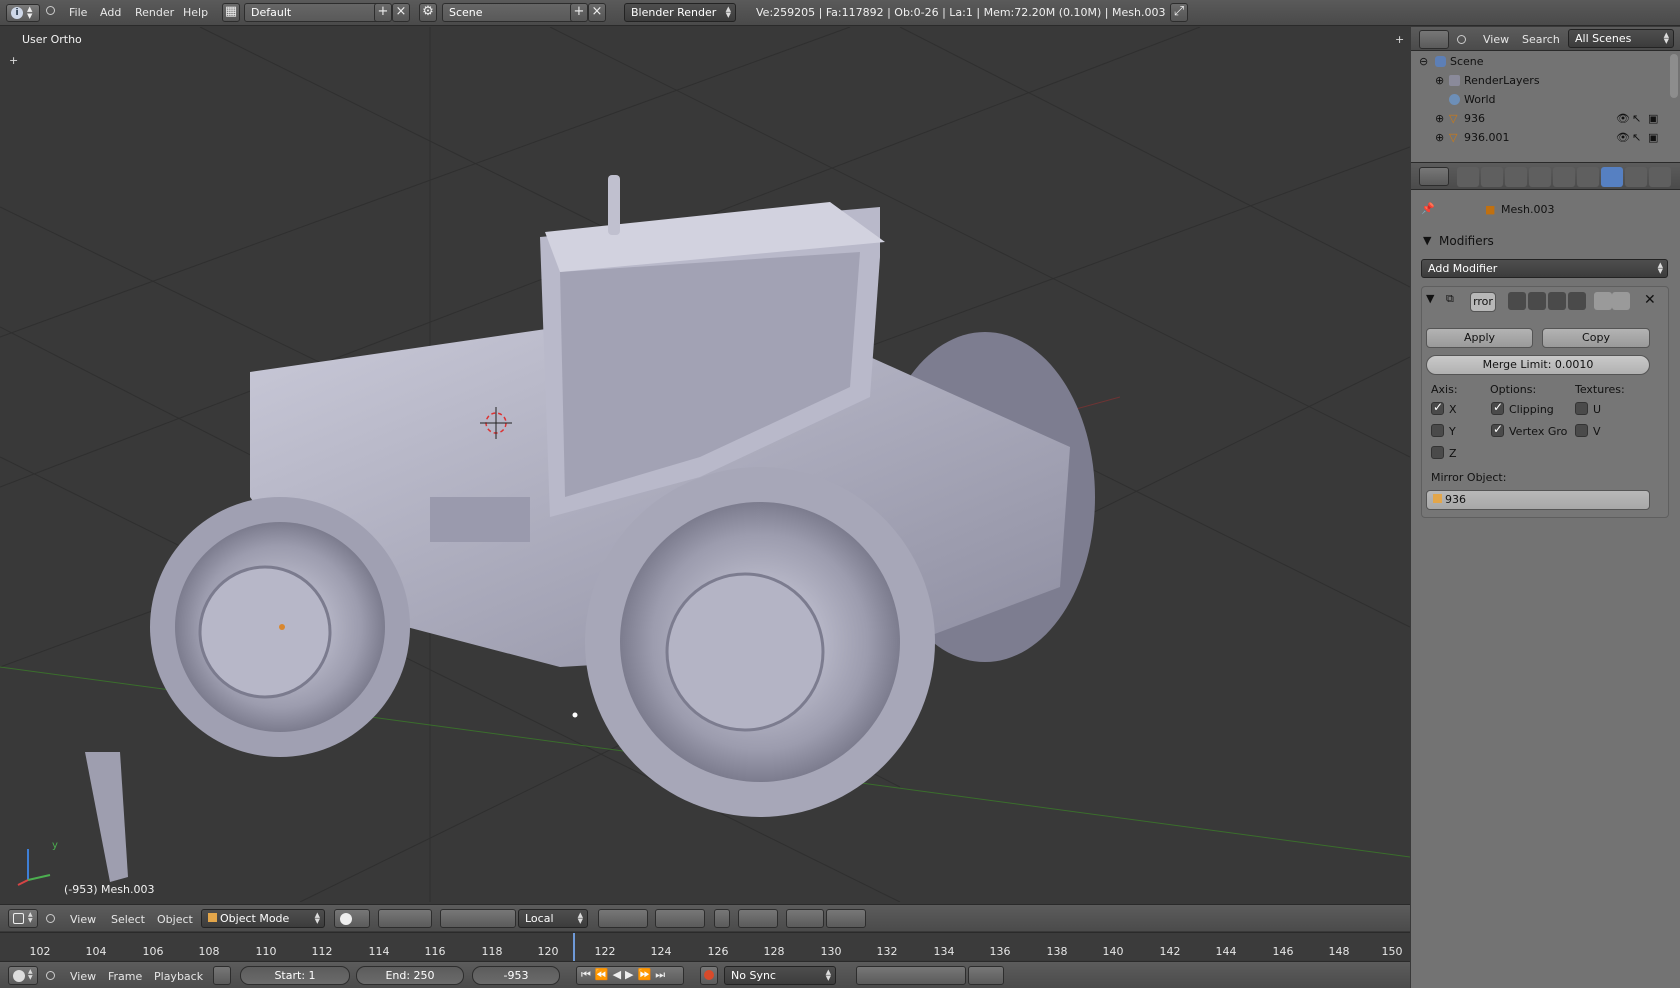 The width and height of the screenshot is (1680, 988). What do you see at coordinates (428, 12) in the screenshot?
I see `scene-icon: ⚙` at bounding box center [428, 12].